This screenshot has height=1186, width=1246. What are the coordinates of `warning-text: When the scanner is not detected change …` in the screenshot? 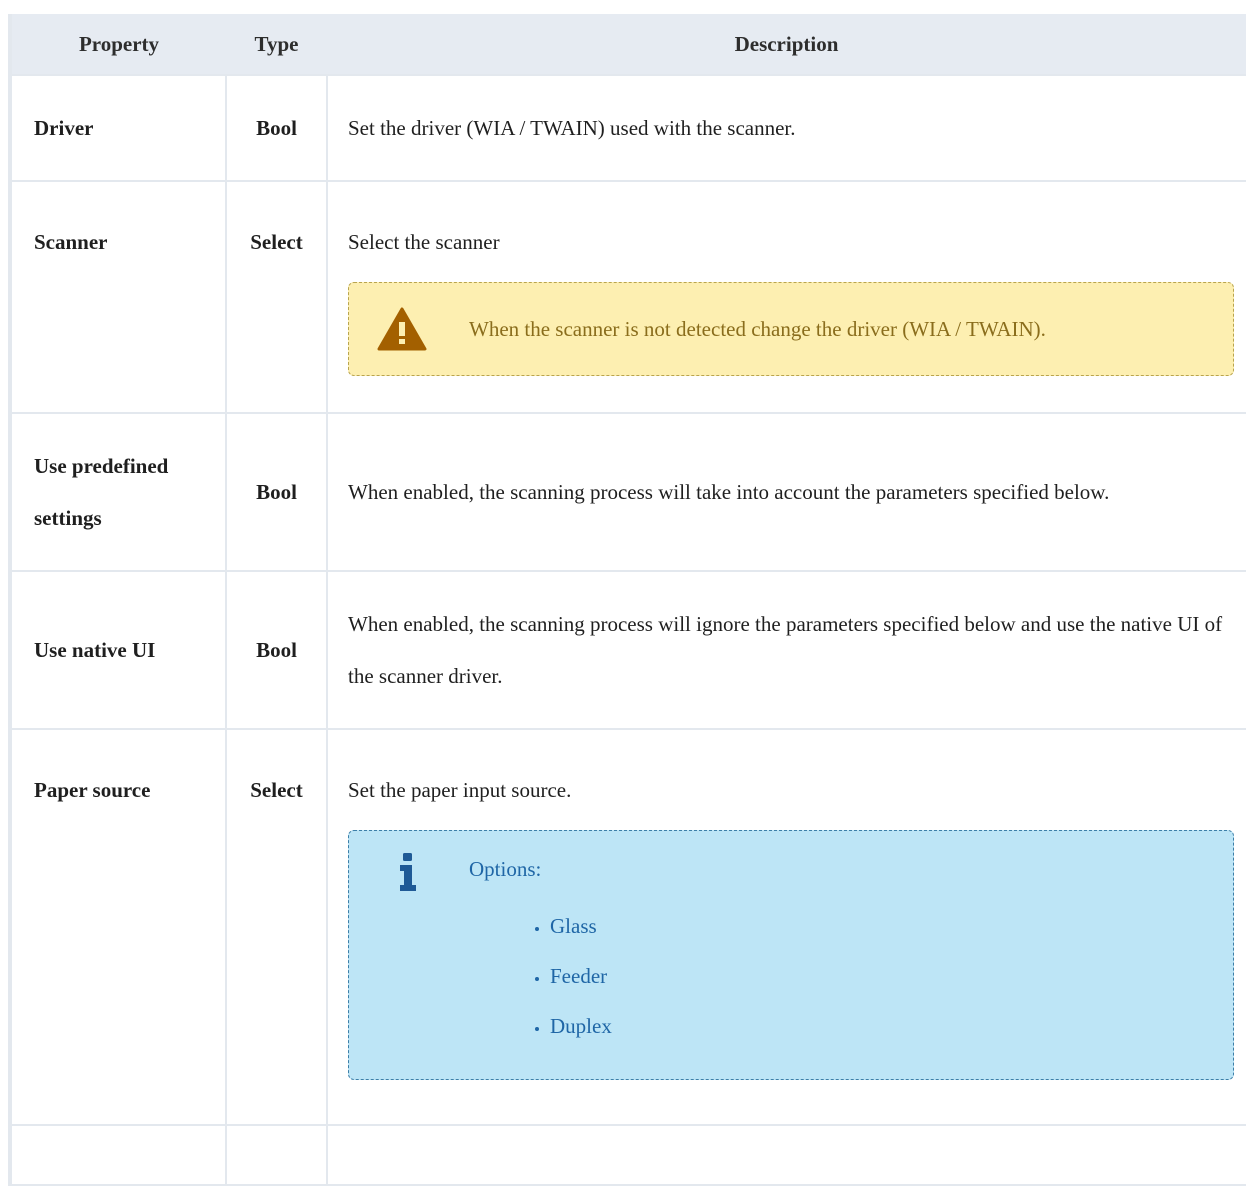 It's located at (757, 329).